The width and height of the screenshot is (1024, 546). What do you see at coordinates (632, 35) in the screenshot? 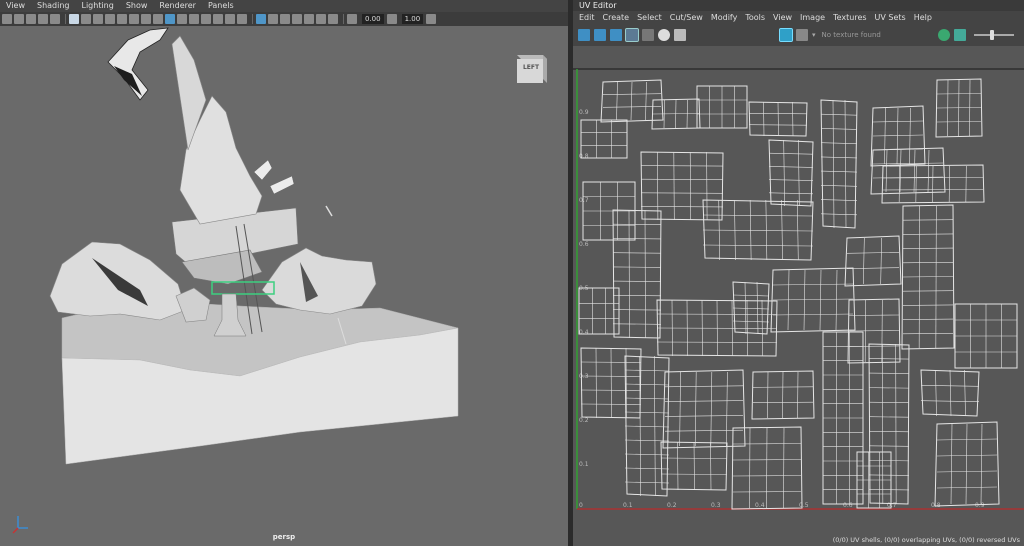
I see `uv-toggle-filtered-icon` at bounding box center [632, 35].